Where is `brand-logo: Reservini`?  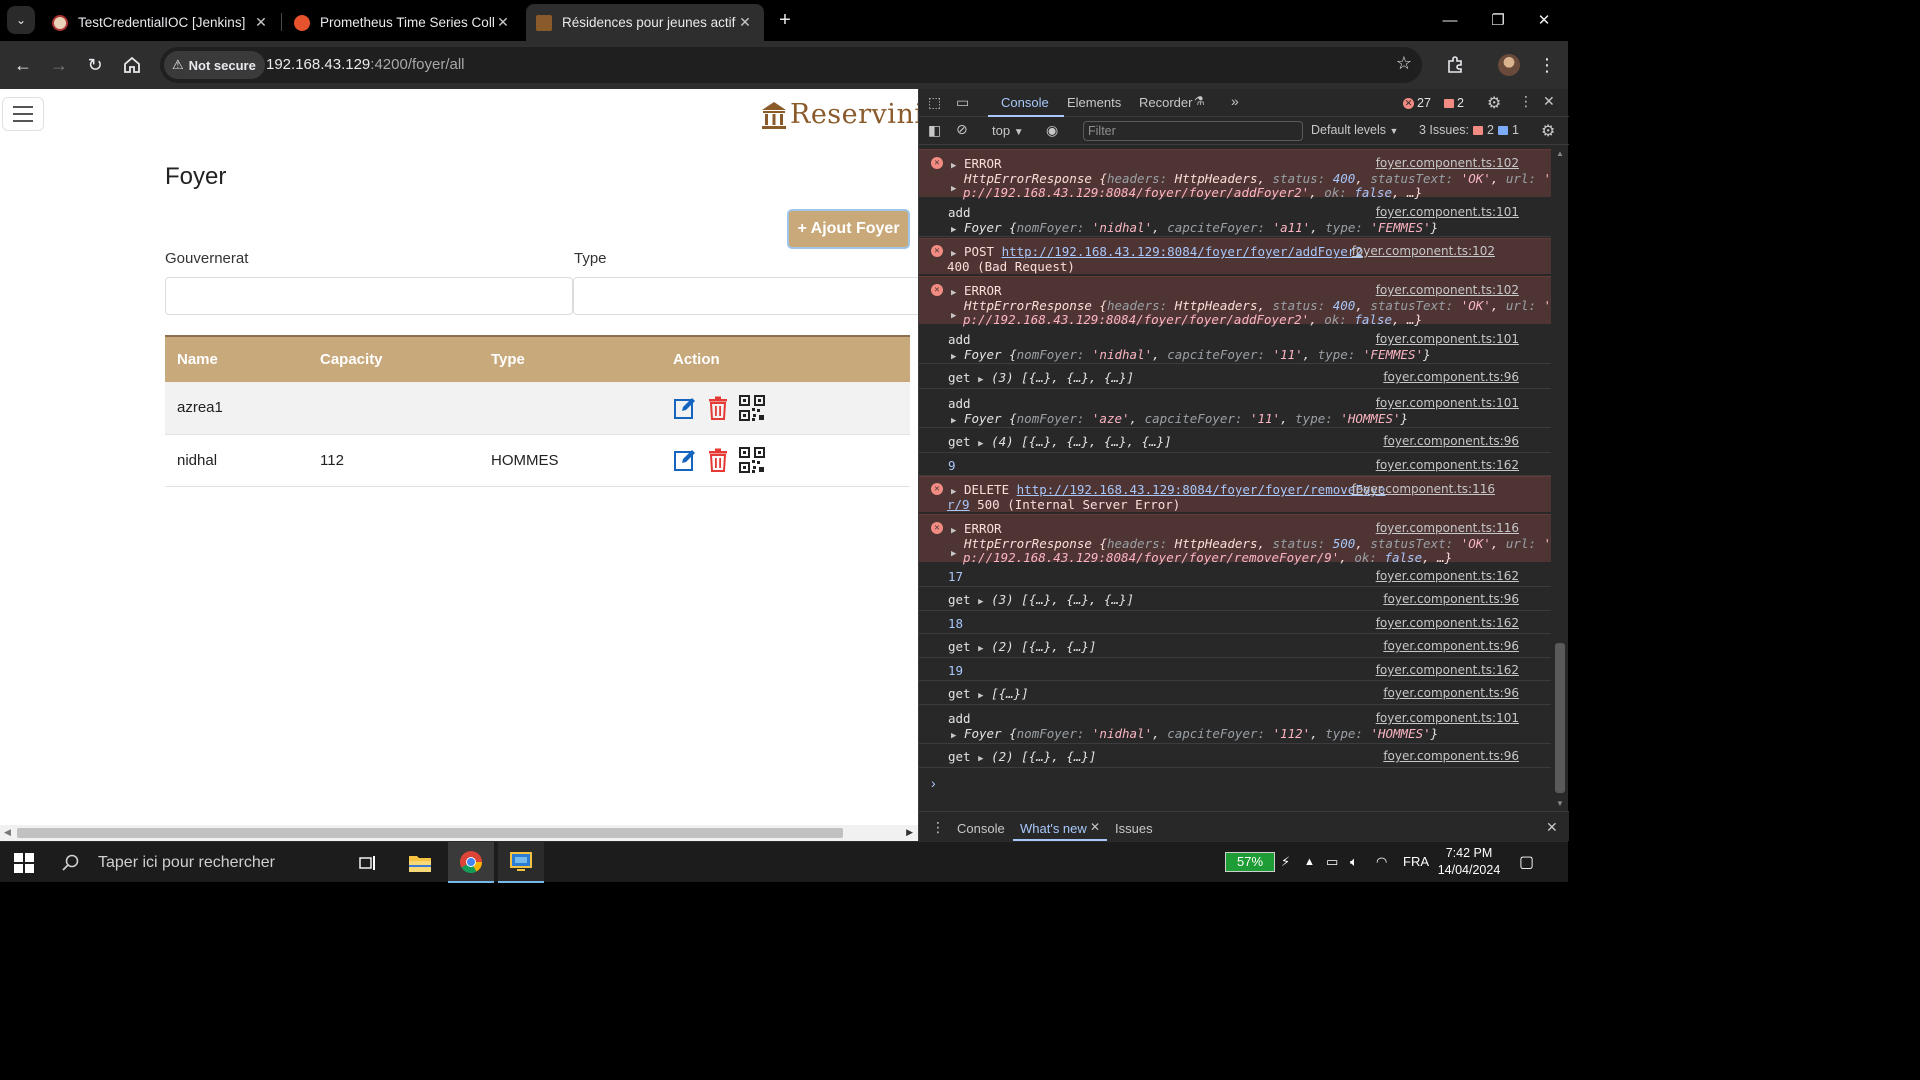 brand-logo: Reservini is located at coordinates (839, 114).